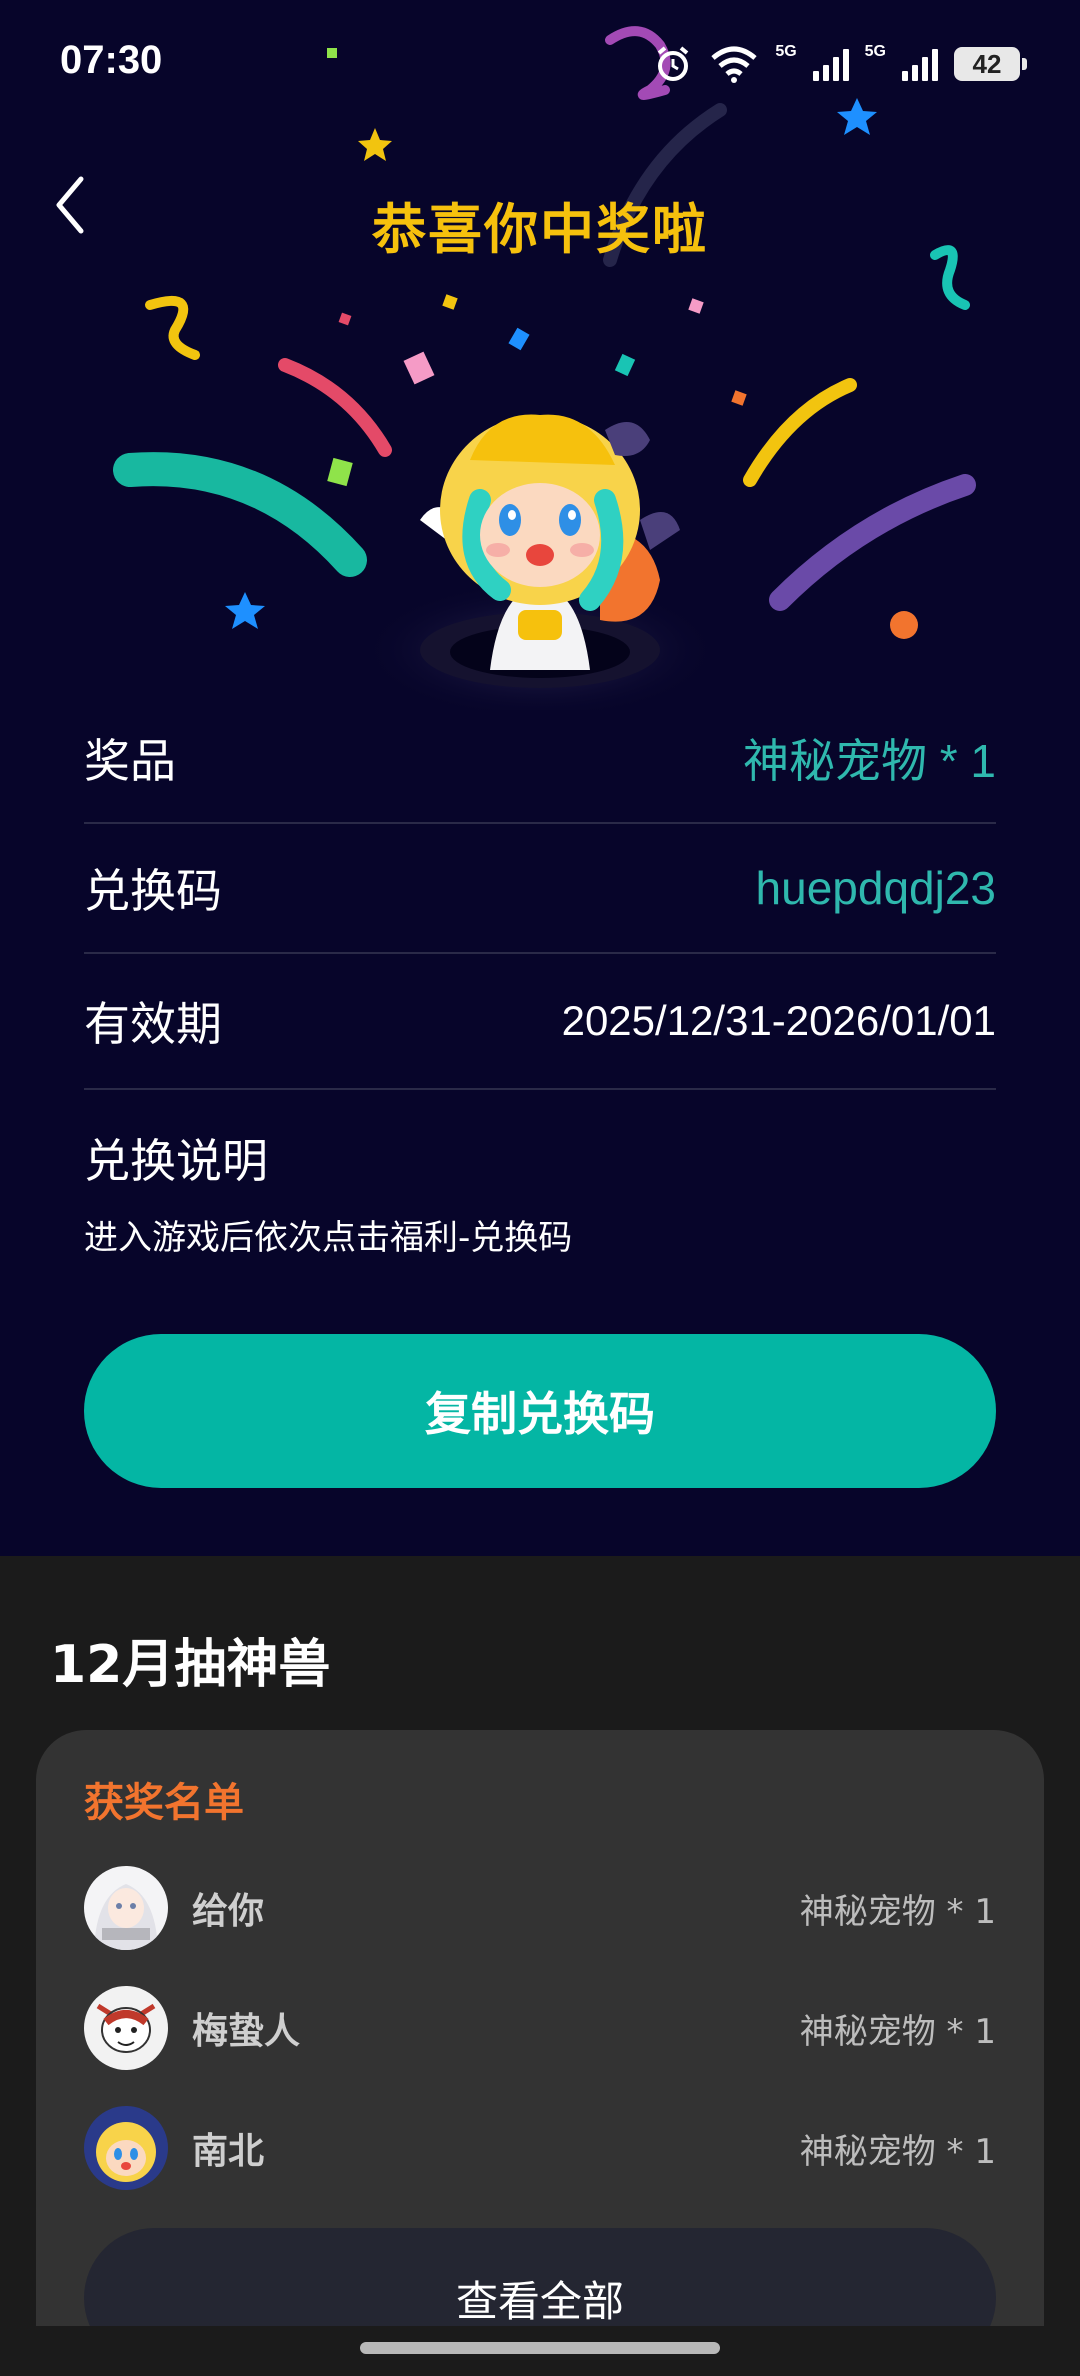 Image resolution: width=1080 pixels, height=2376 pixels. What do you see at coordinates (786, 51) in the screenshot?
I see `network-type-label: 5G` at bounding box center [786, 51].